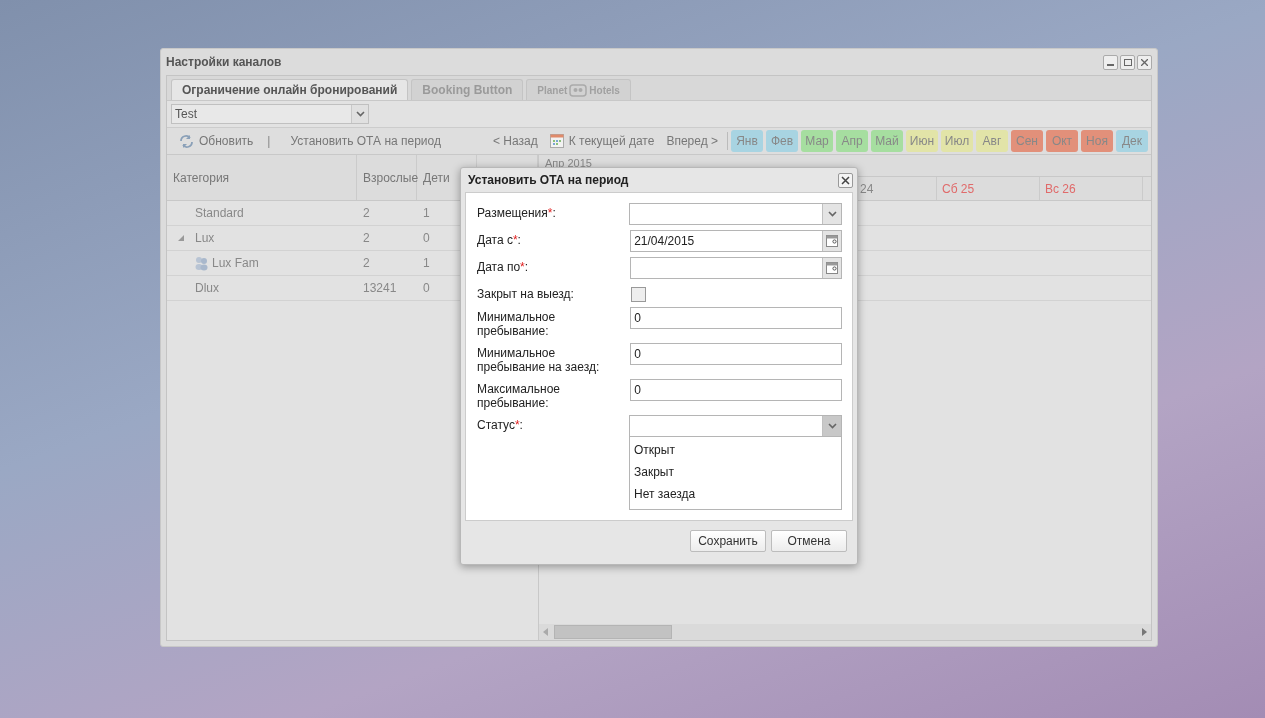 The width and height of the screenshot is (1265, 718). I want to click on adults-cell-text: 13241, so click(380, 288).